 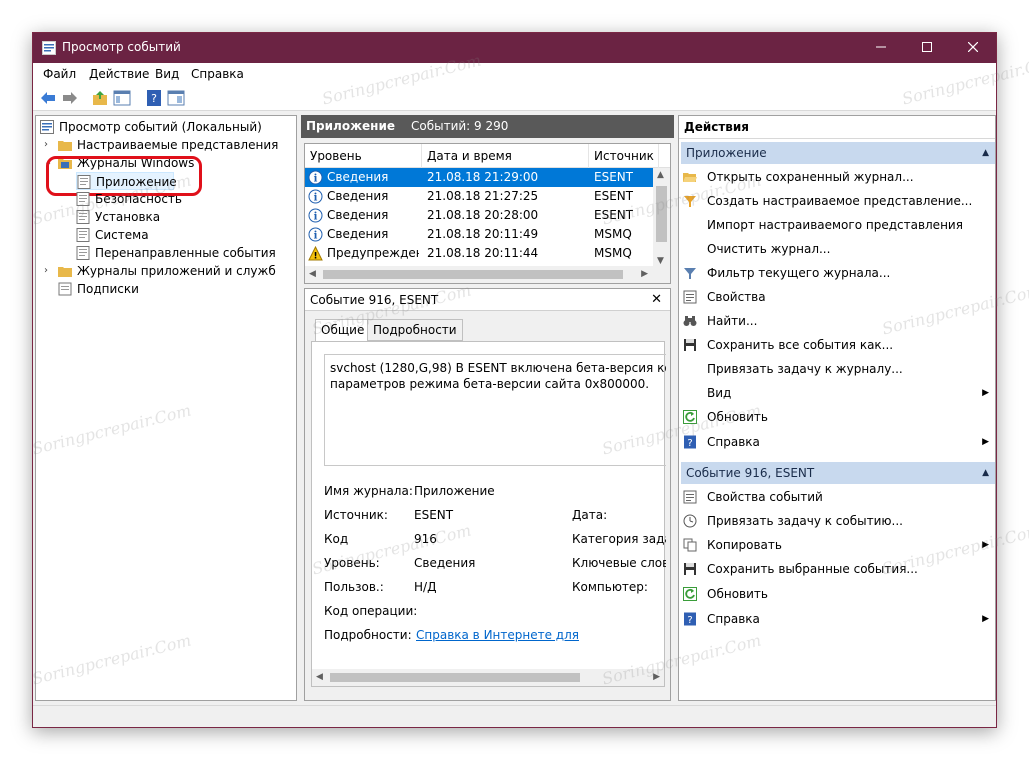 What do you see at coordinates (505, 156) in the screenshot?
I see `column-header-datetime: Дата и время` at bounding box center [505, 156].